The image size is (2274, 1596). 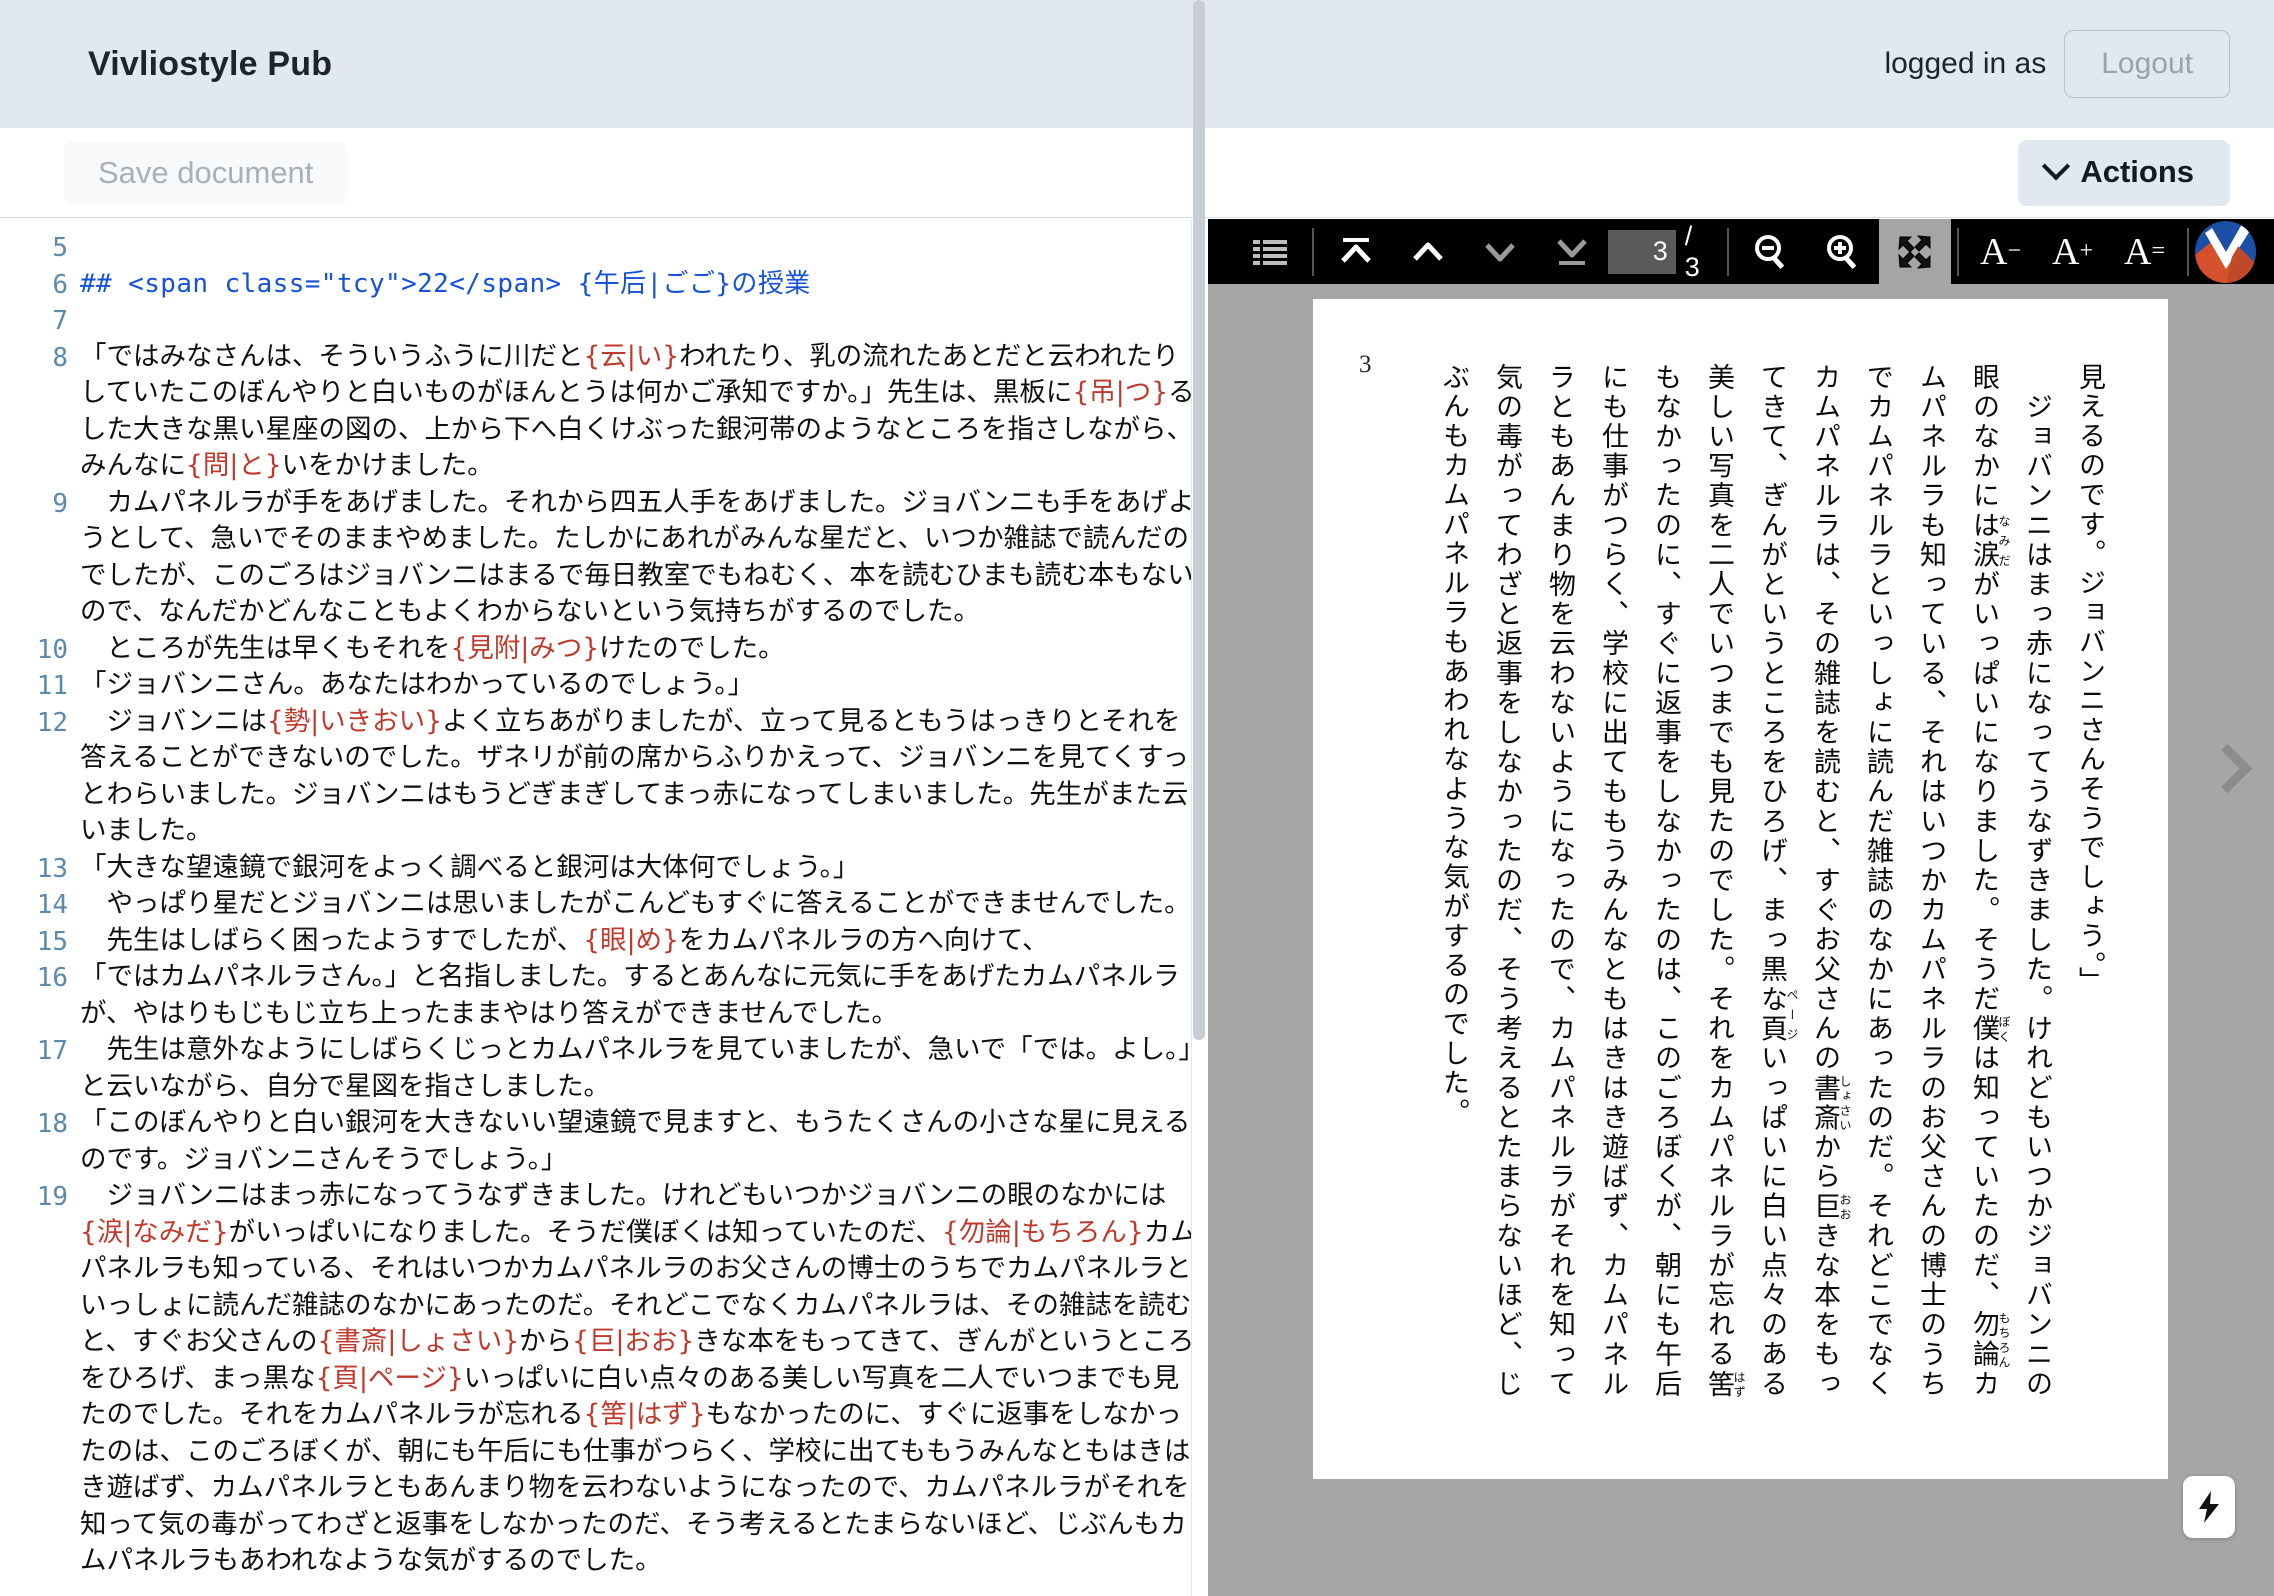 I want to click on ruby-annotation: 僕ぼく, so click(x=1990, y=1029).